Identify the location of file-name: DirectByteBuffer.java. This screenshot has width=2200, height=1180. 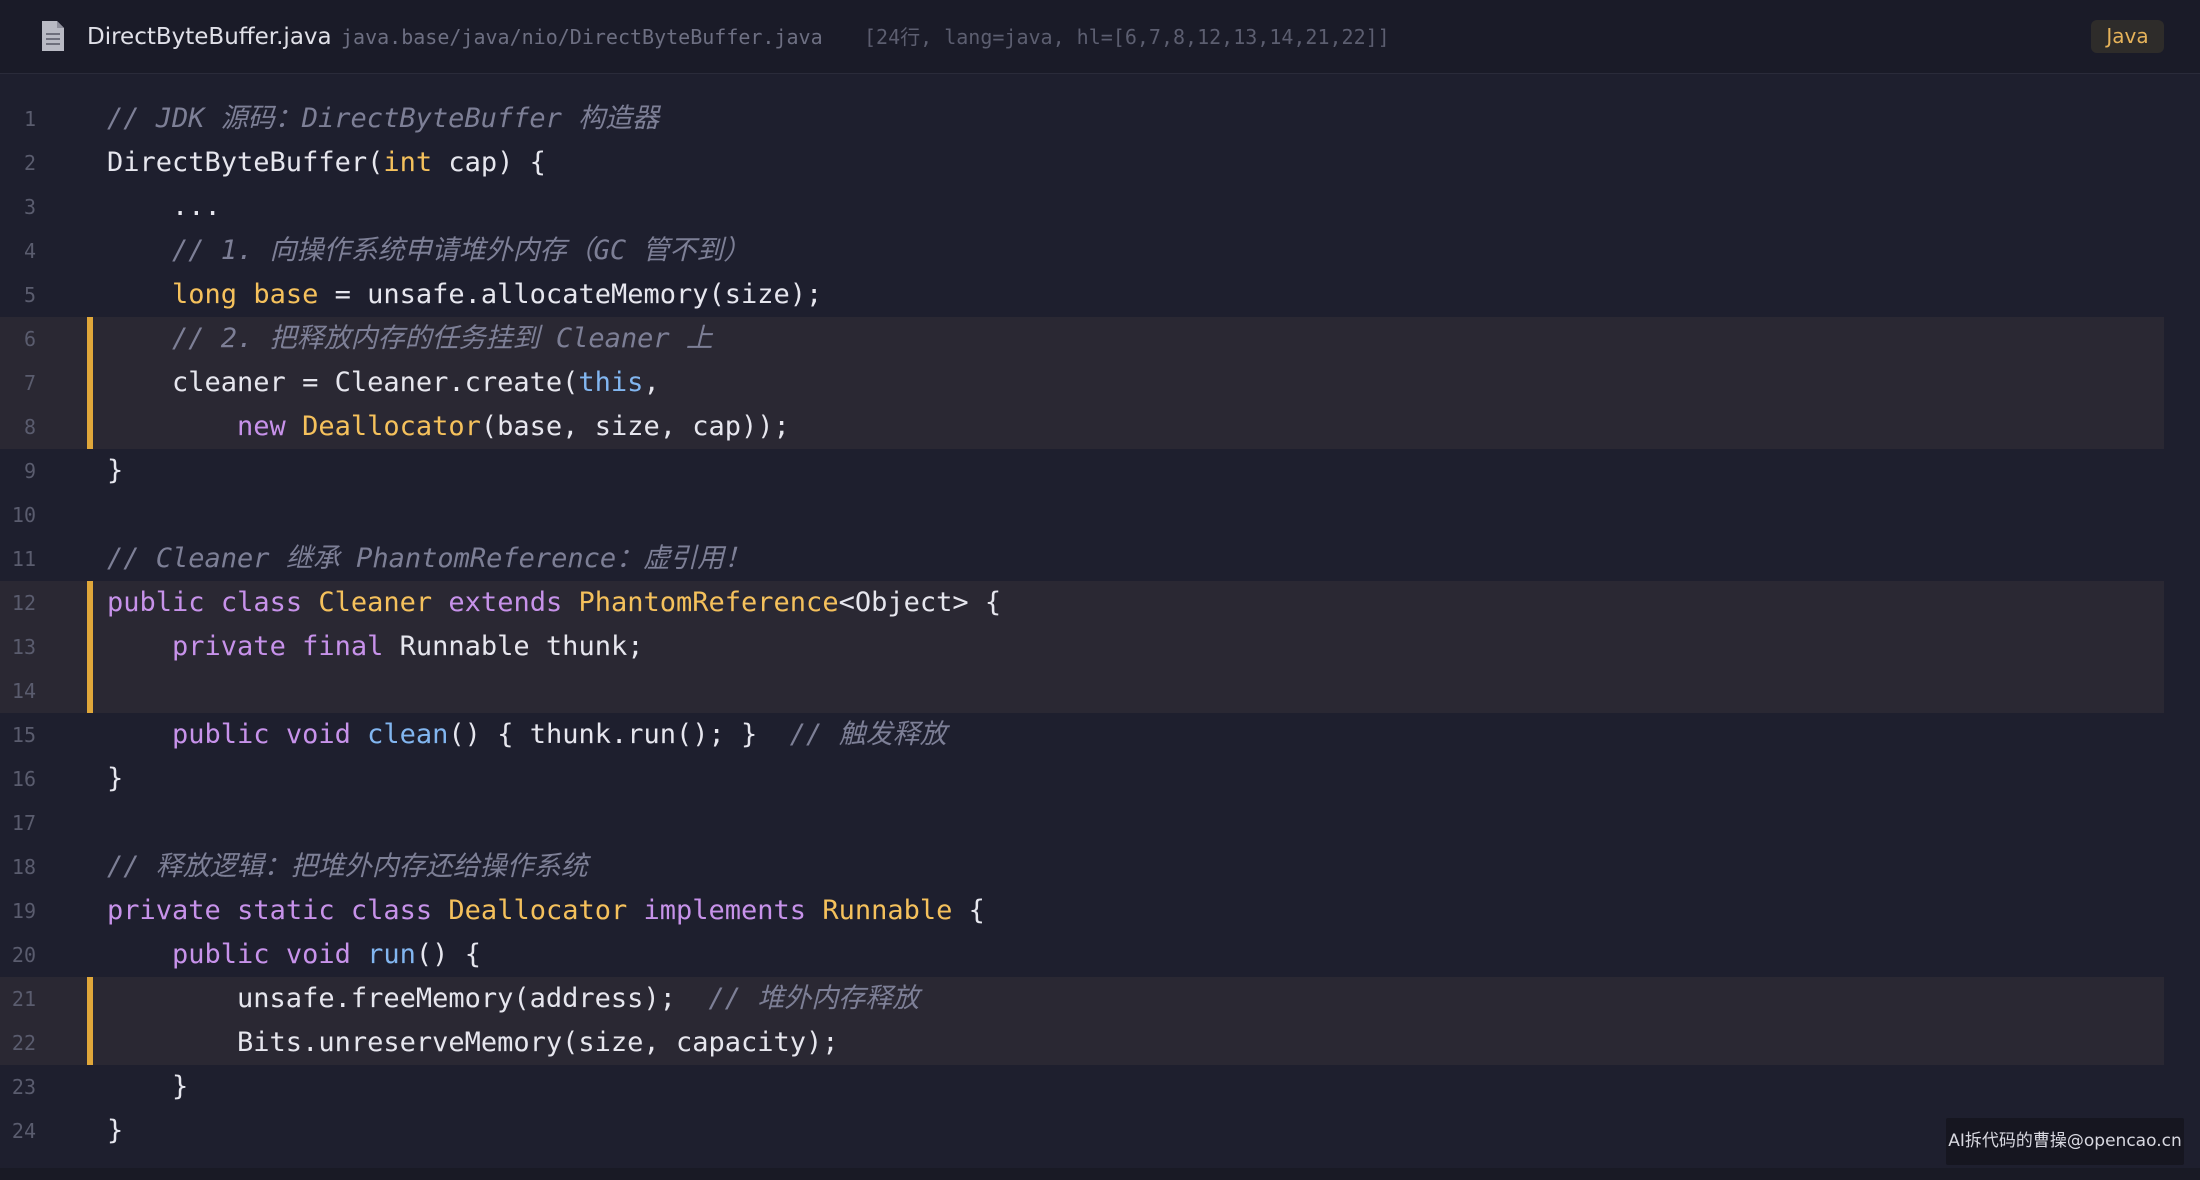
(209, 37).